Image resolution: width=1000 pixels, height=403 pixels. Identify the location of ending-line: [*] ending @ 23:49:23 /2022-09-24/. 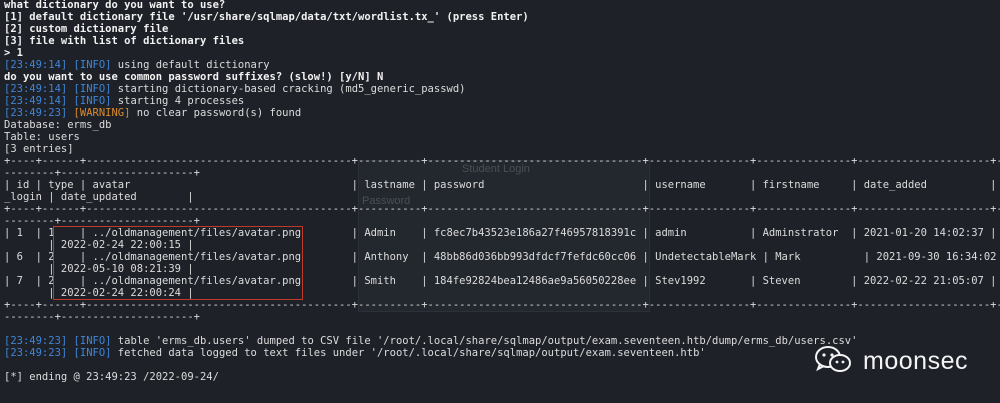
(111, 377).